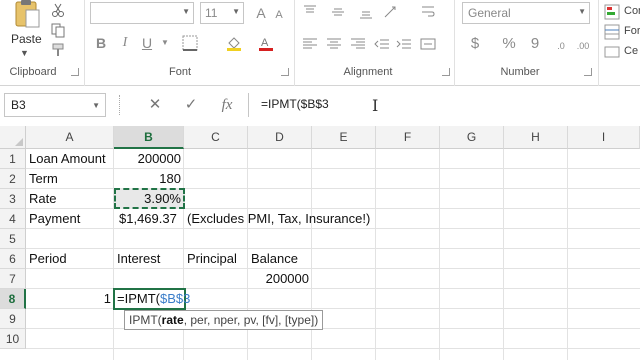 Image resolution: width=640 pixels, height=360 pixels. I want to click on formula-bar: B3 ▼ ✕ ✓ fx =IPMT($B$3 I, so click(320, 106).